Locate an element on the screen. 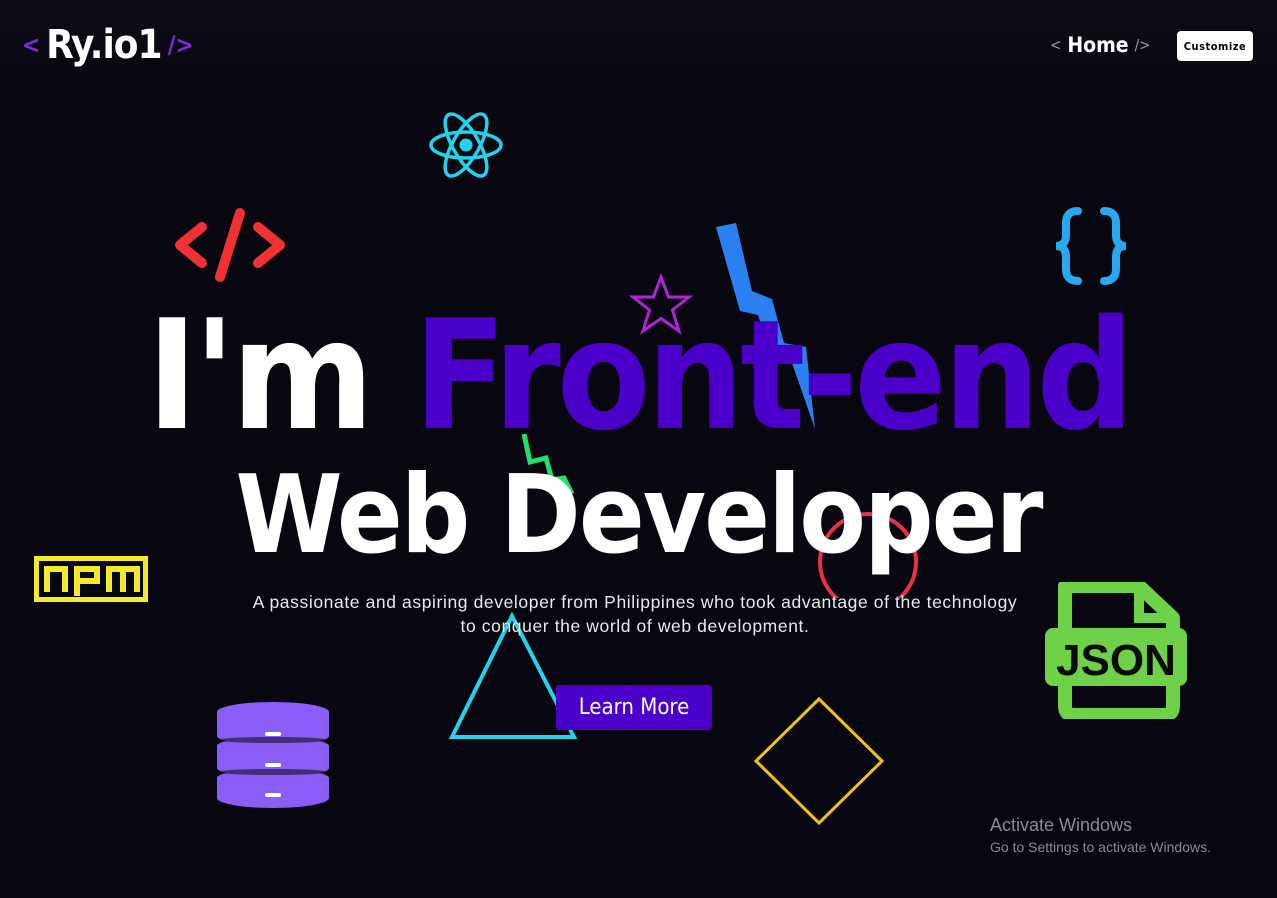  react-icon is located at coordinates (466, 145).